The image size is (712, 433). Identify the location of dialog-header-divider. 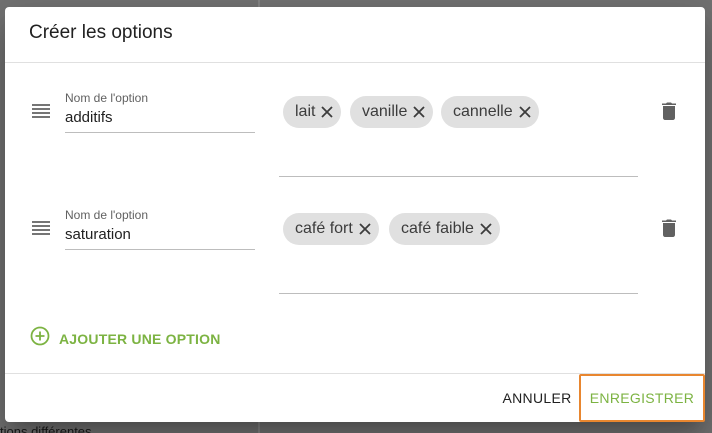
(355, 62).